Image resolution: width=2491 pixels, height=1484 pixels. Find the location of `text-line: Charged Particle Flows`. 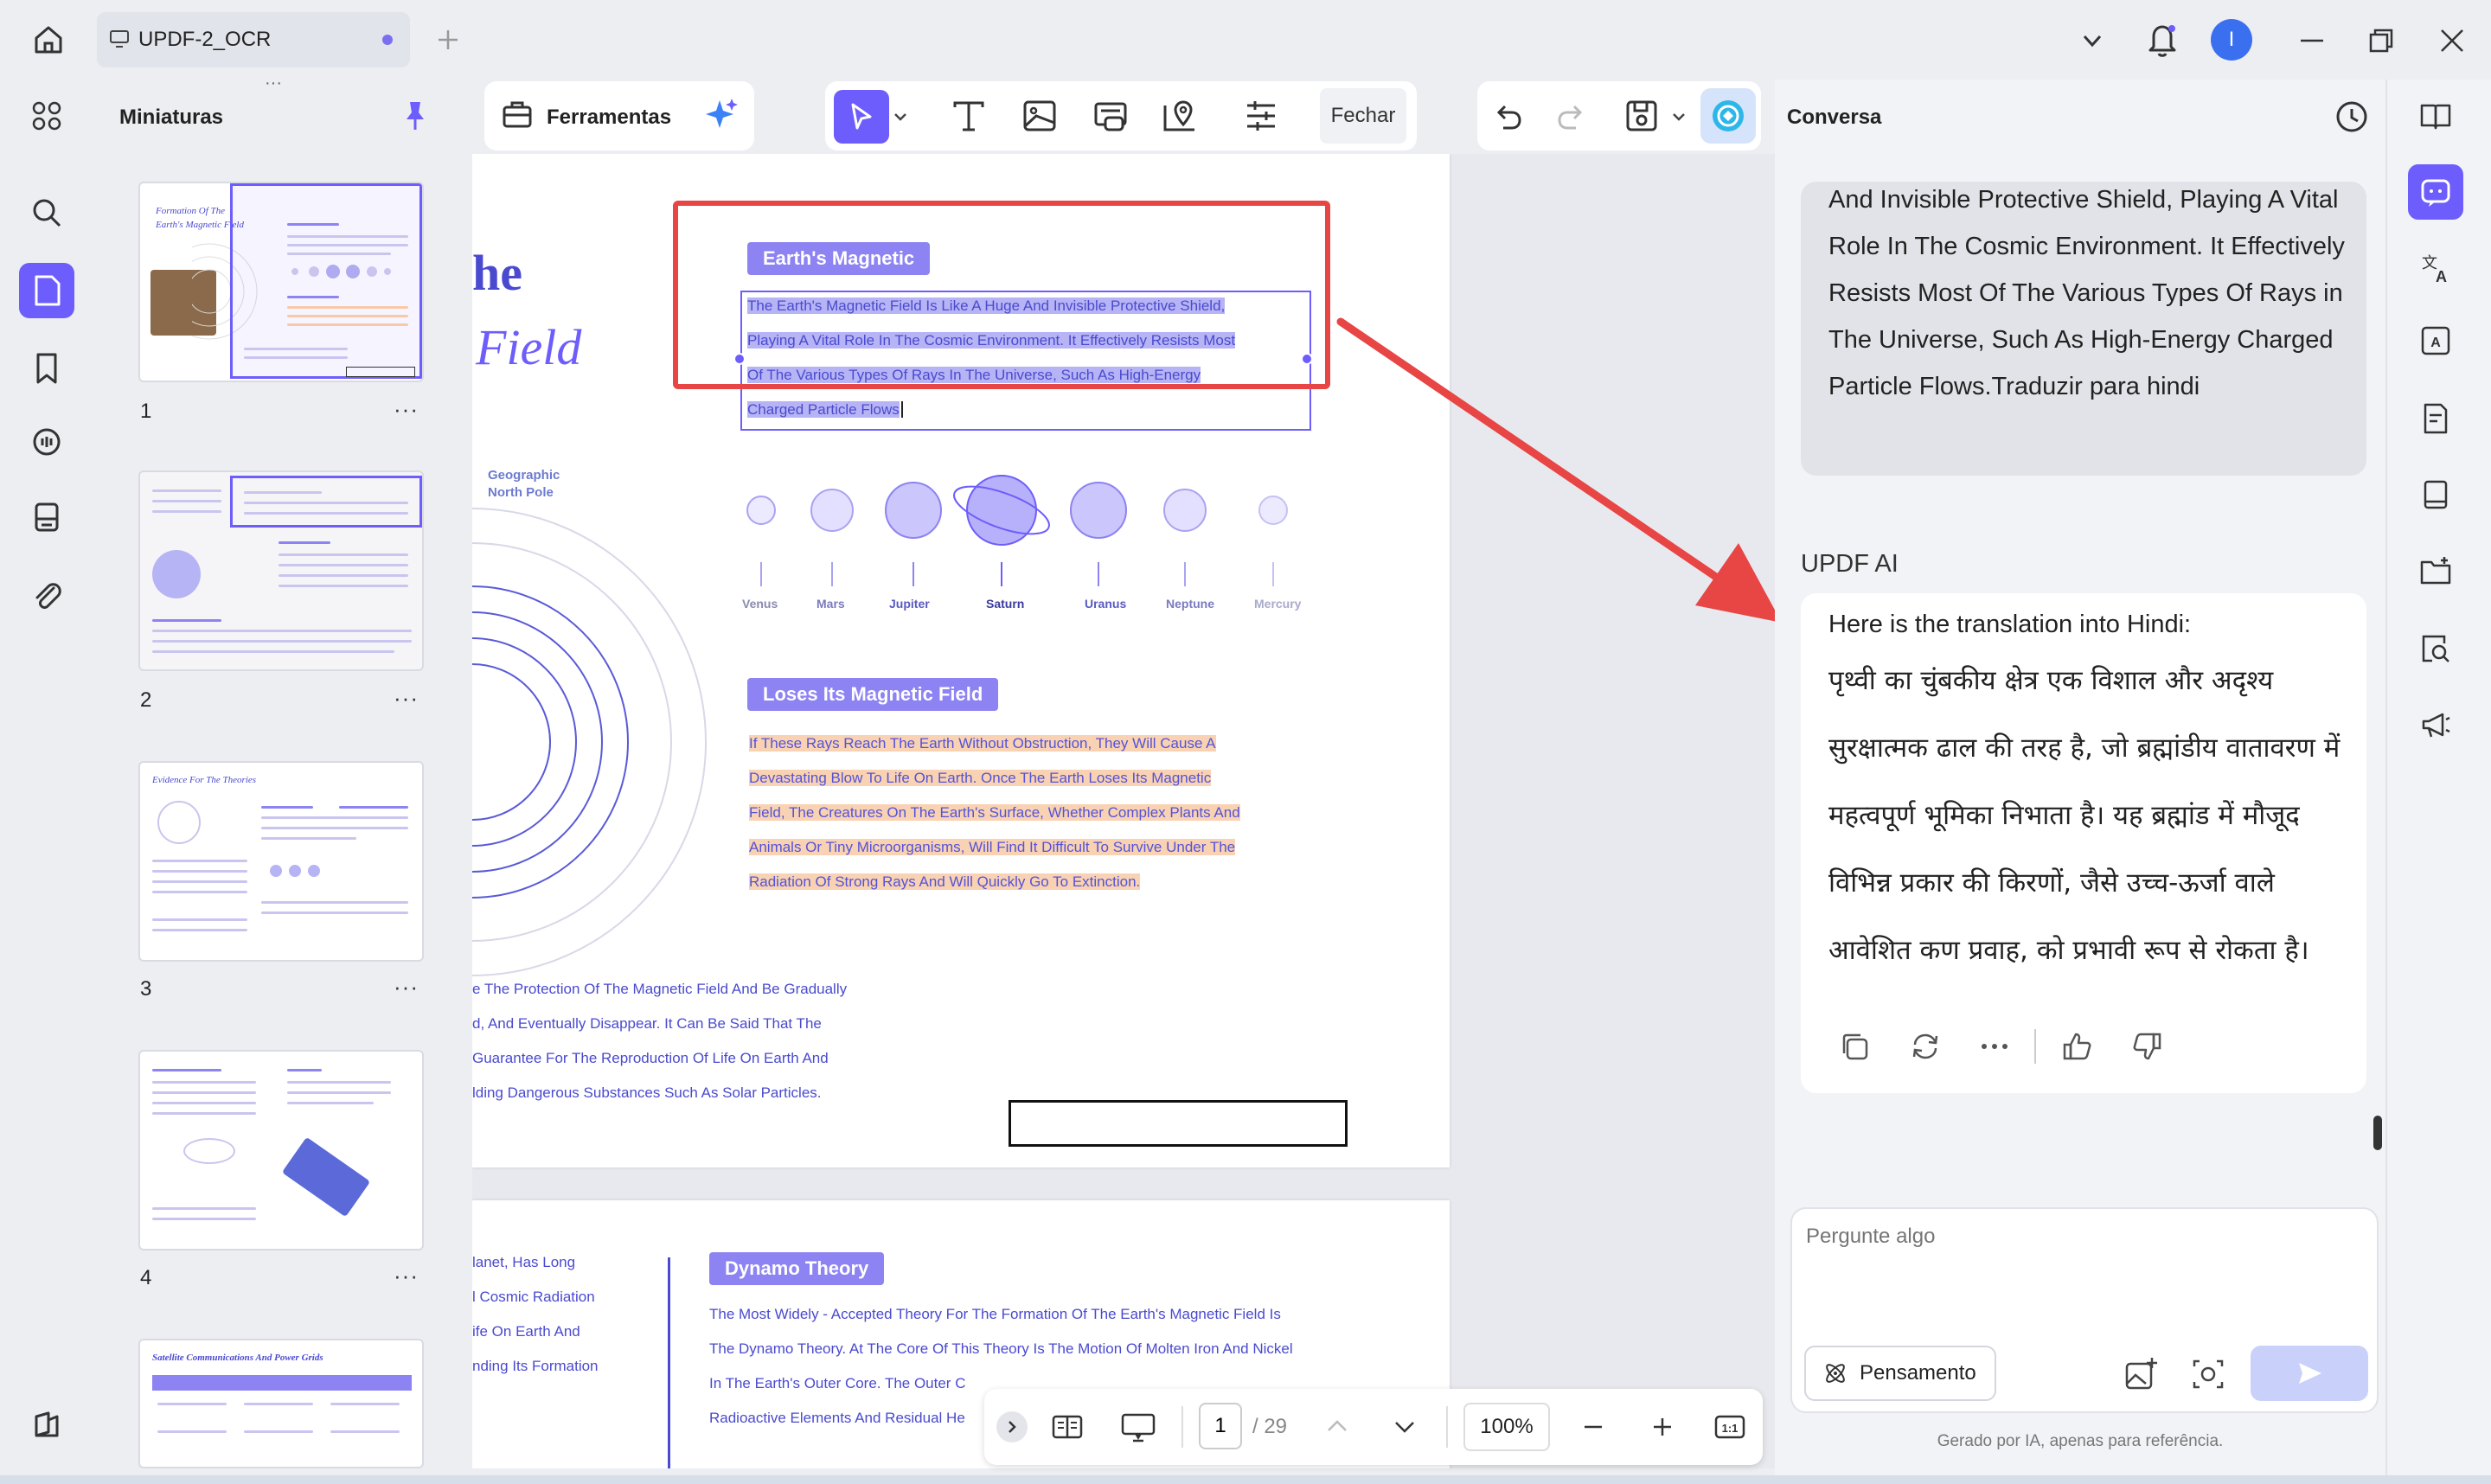

text-line: Charged Particle Flows is located at coordinates (823, 409).